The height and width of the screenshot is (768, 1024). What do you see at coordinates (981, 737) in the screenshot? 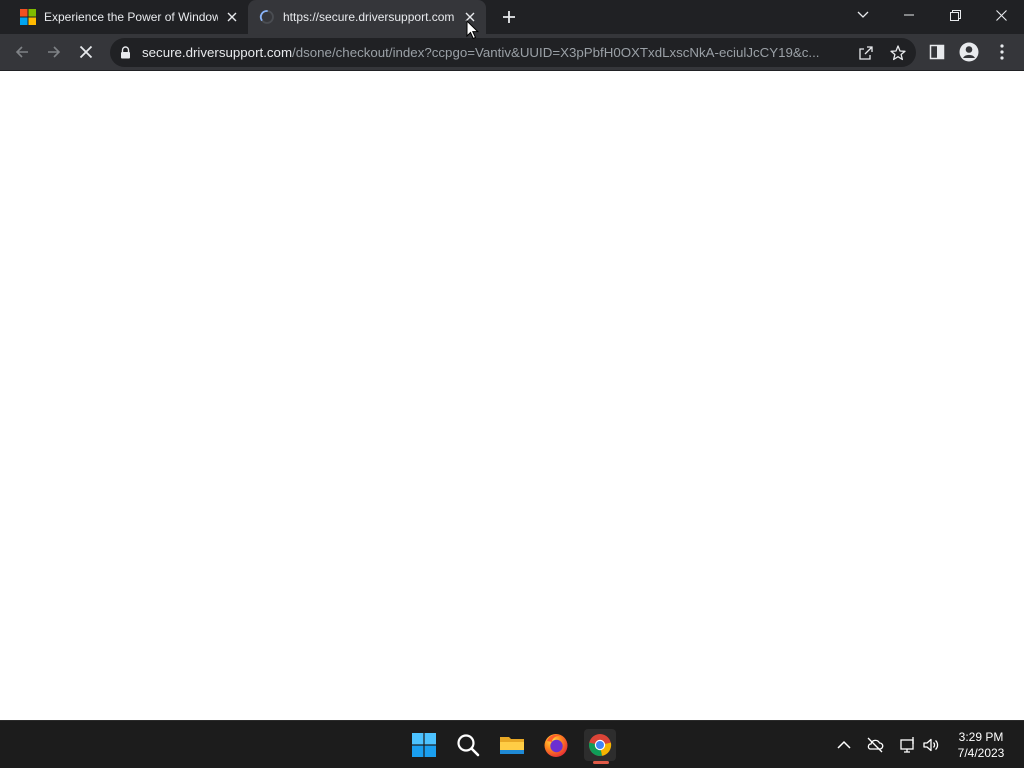
I see `clock-time: 3:29 PM` at bounding box center [981, 737].